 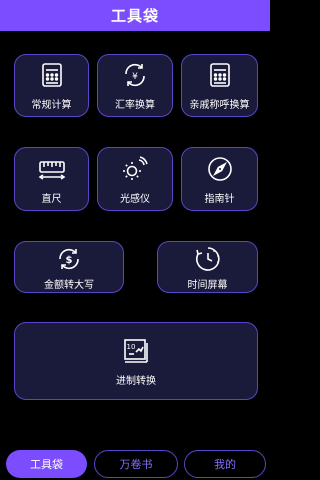 What do you see at coordinates (219, 199) in the screenshot?
I see `tool-label: 指南针` at bounding box center [219, 199].